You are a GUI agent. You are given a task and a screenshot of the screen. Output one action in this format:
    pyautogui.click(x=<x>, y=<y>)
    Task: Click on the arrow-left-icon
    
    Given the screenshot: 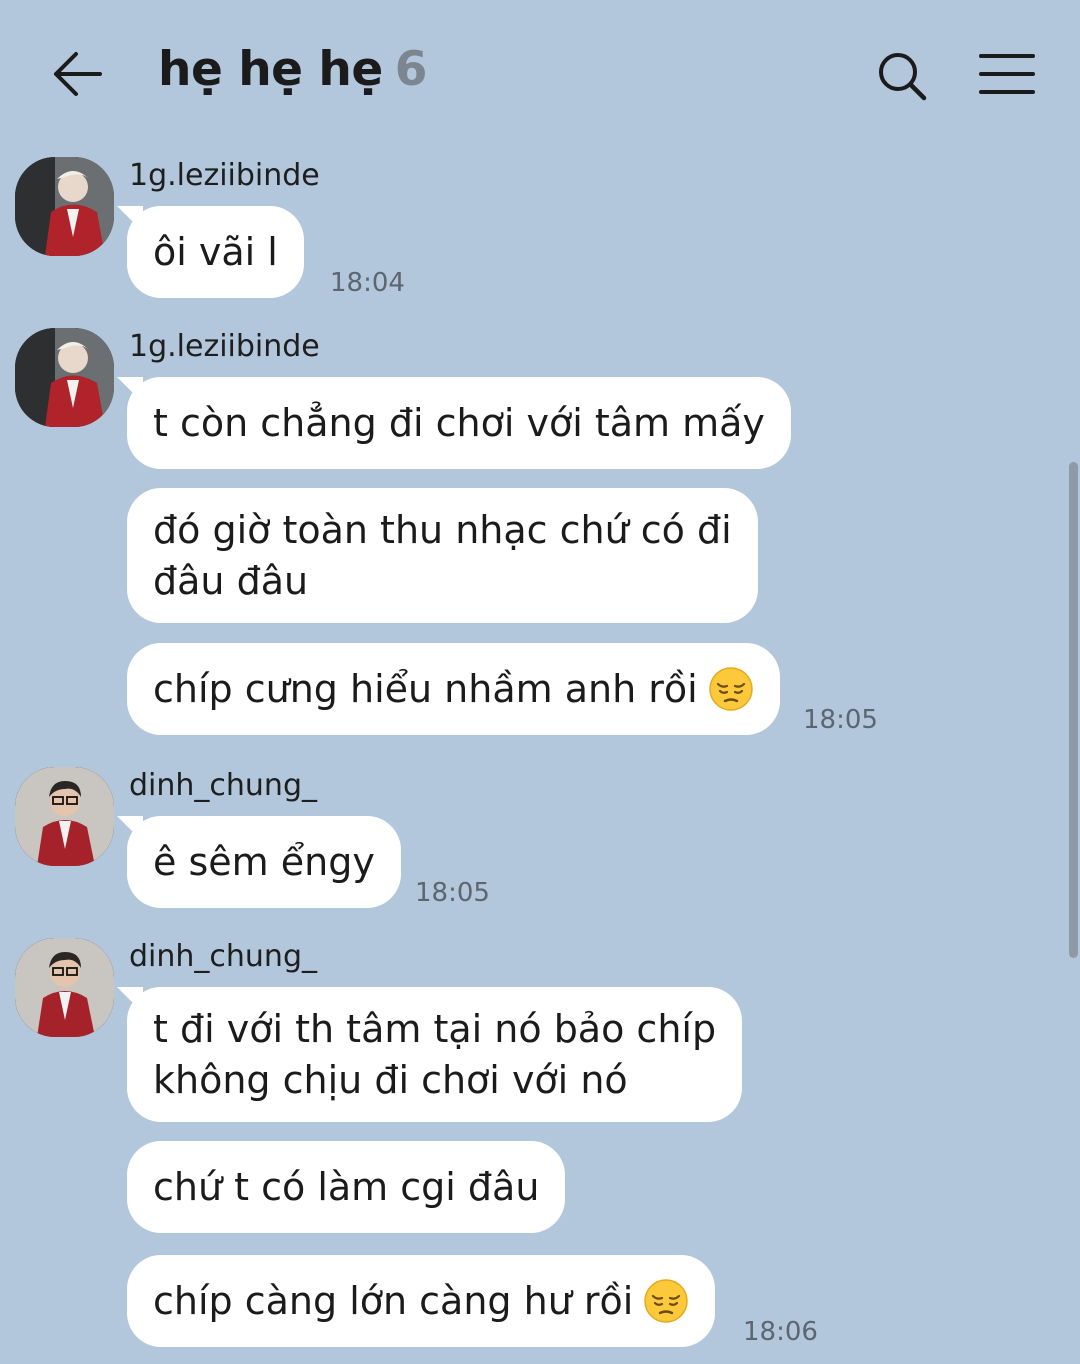 What is the action you would take?
    pyautogui.click(x=78, y=74)
    